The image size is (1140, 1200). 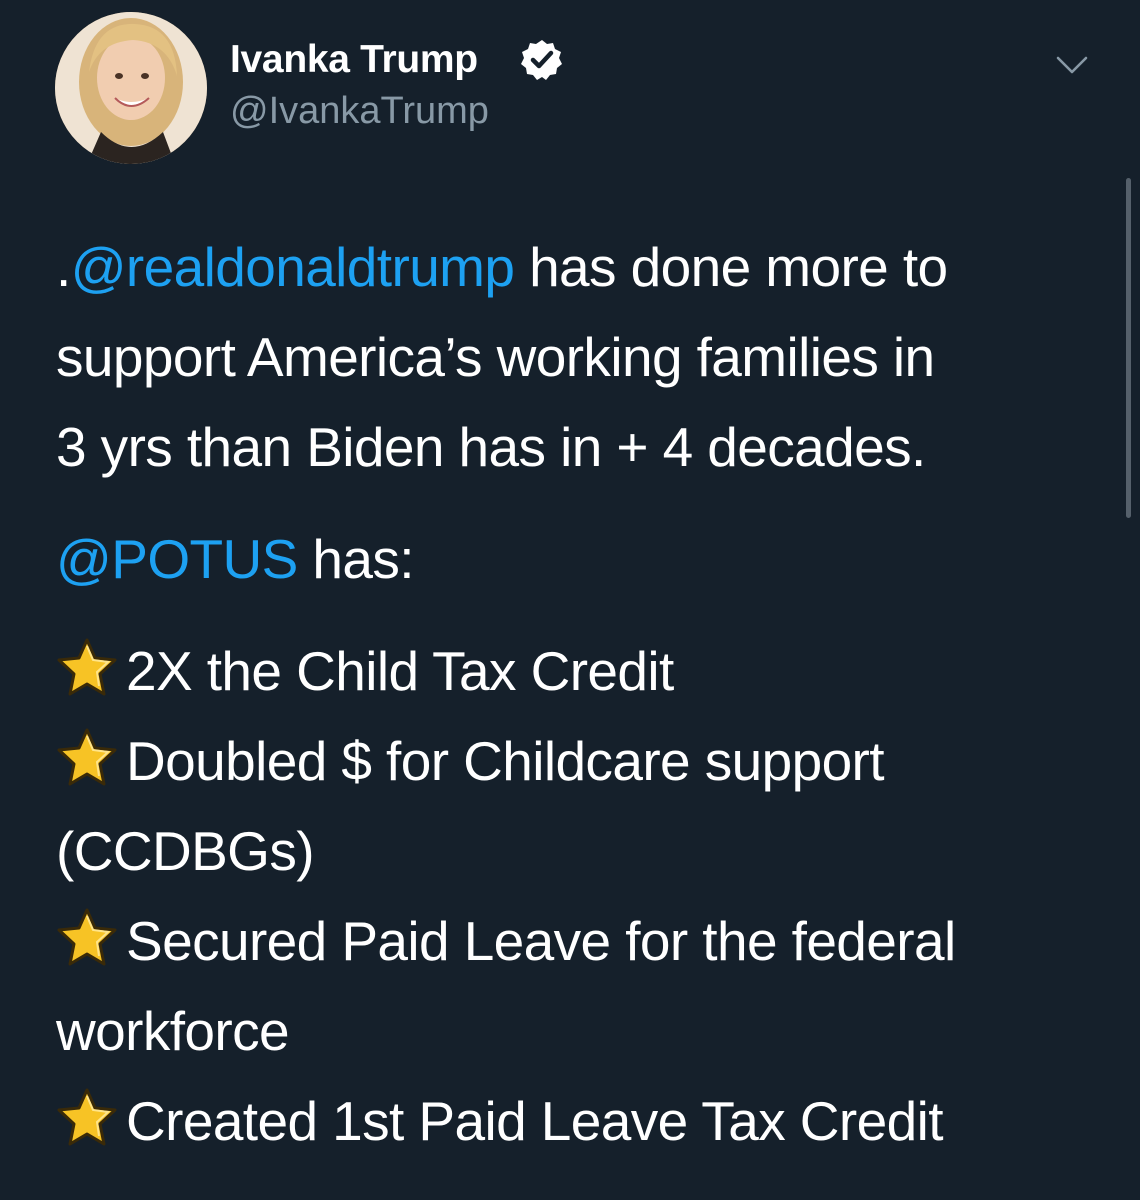 I want to click on list-item-text: Doubled $ for Childcare support, so click(x=505, y=761).